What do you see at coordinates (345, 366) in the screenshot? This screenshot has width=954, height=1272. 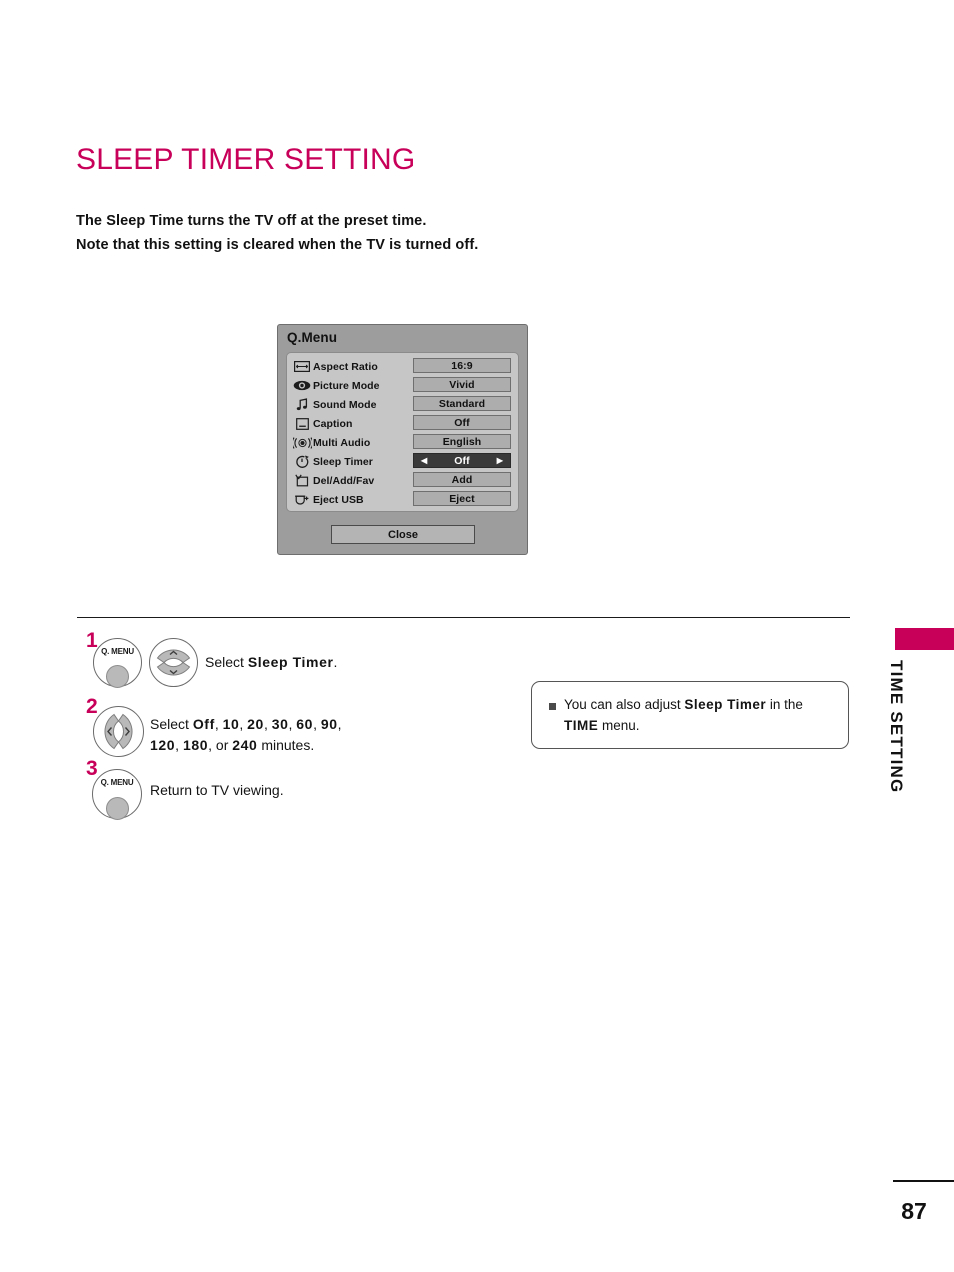 I see `qmenu-label-aspect-ratio: Aspect Ratio` at bounding box center [345, 366].